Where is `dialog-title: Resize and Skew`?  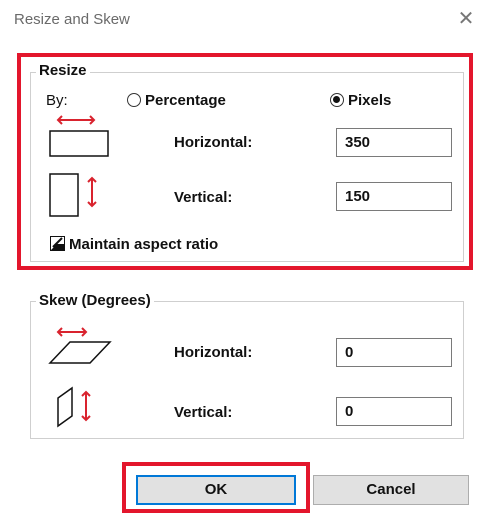
dialog-title: Resize and Skew is located at coordinates (72, 19).